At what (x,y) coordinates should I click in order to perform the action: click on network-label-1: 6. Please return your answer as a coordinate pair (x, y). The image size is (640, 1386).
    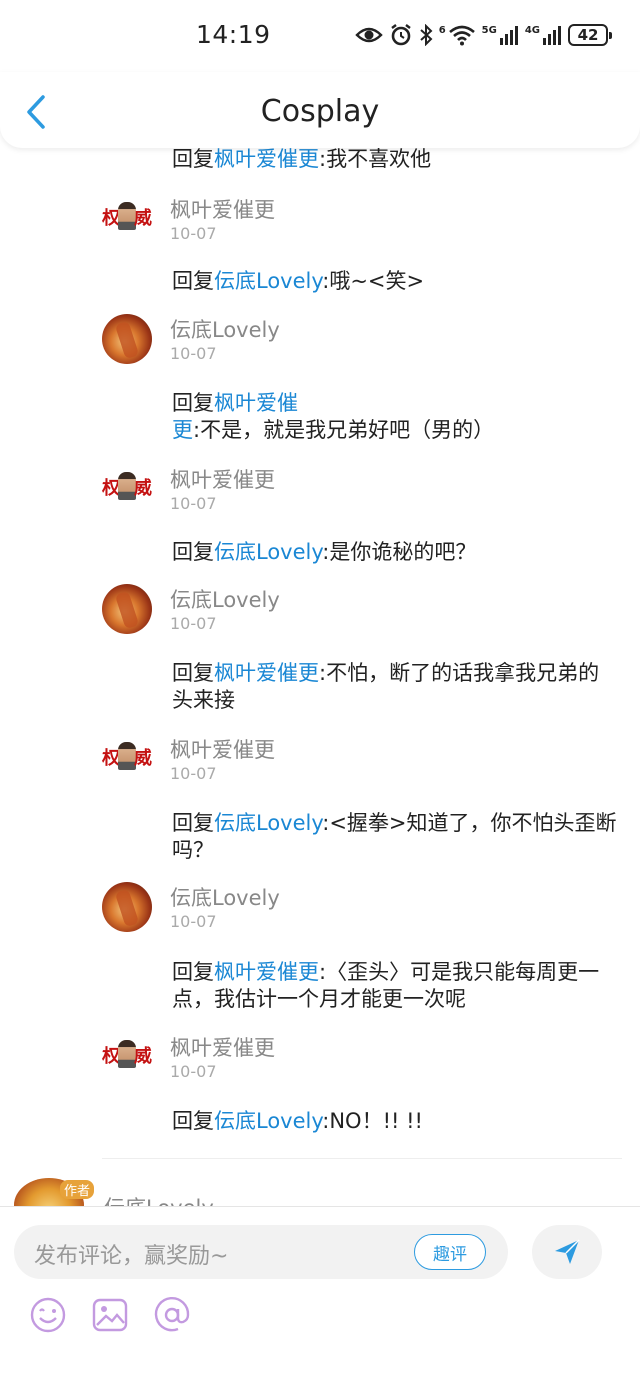
    Looking at the image, I should click on (442, 30).